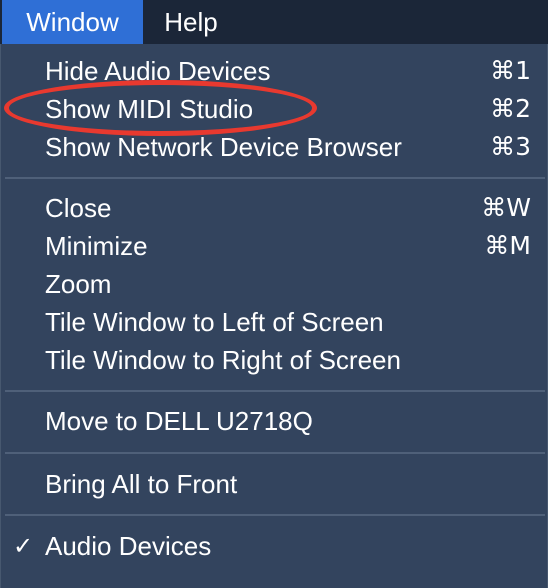 The width and height of the screenshot is (548, 588). I want to click on menu-item-shortcut: ⌘1, so click(510, 70).